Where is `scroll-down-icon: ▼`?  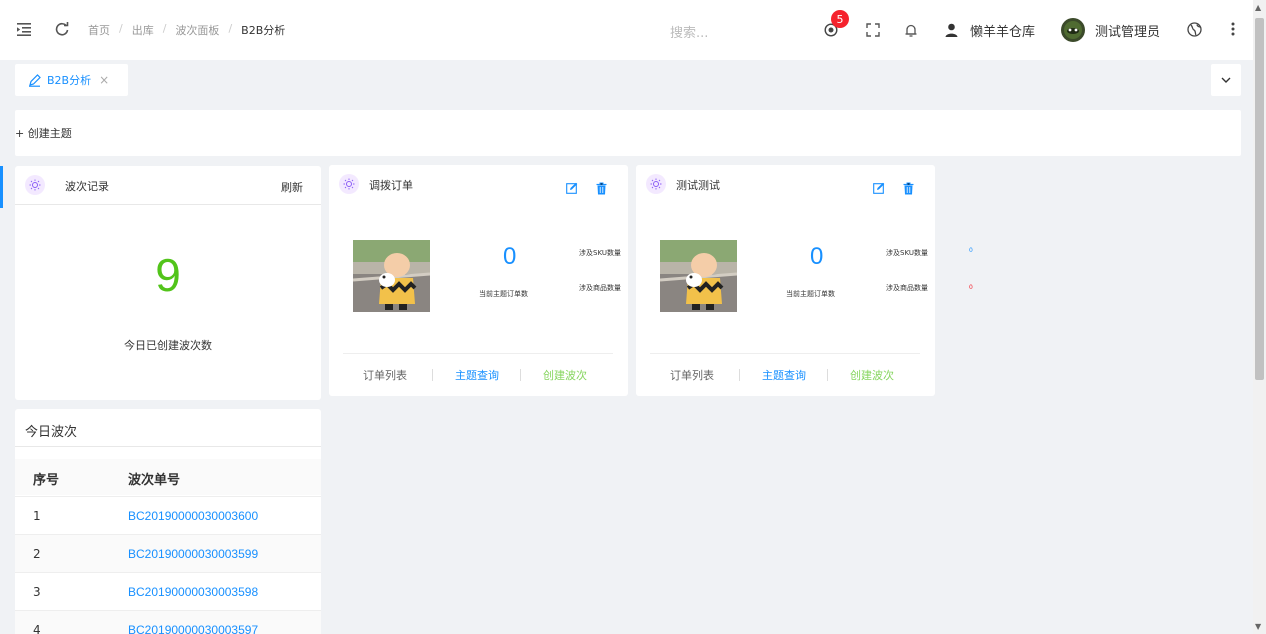
scroll-down-icon: ▼ is located at coordinates (1258, 626).